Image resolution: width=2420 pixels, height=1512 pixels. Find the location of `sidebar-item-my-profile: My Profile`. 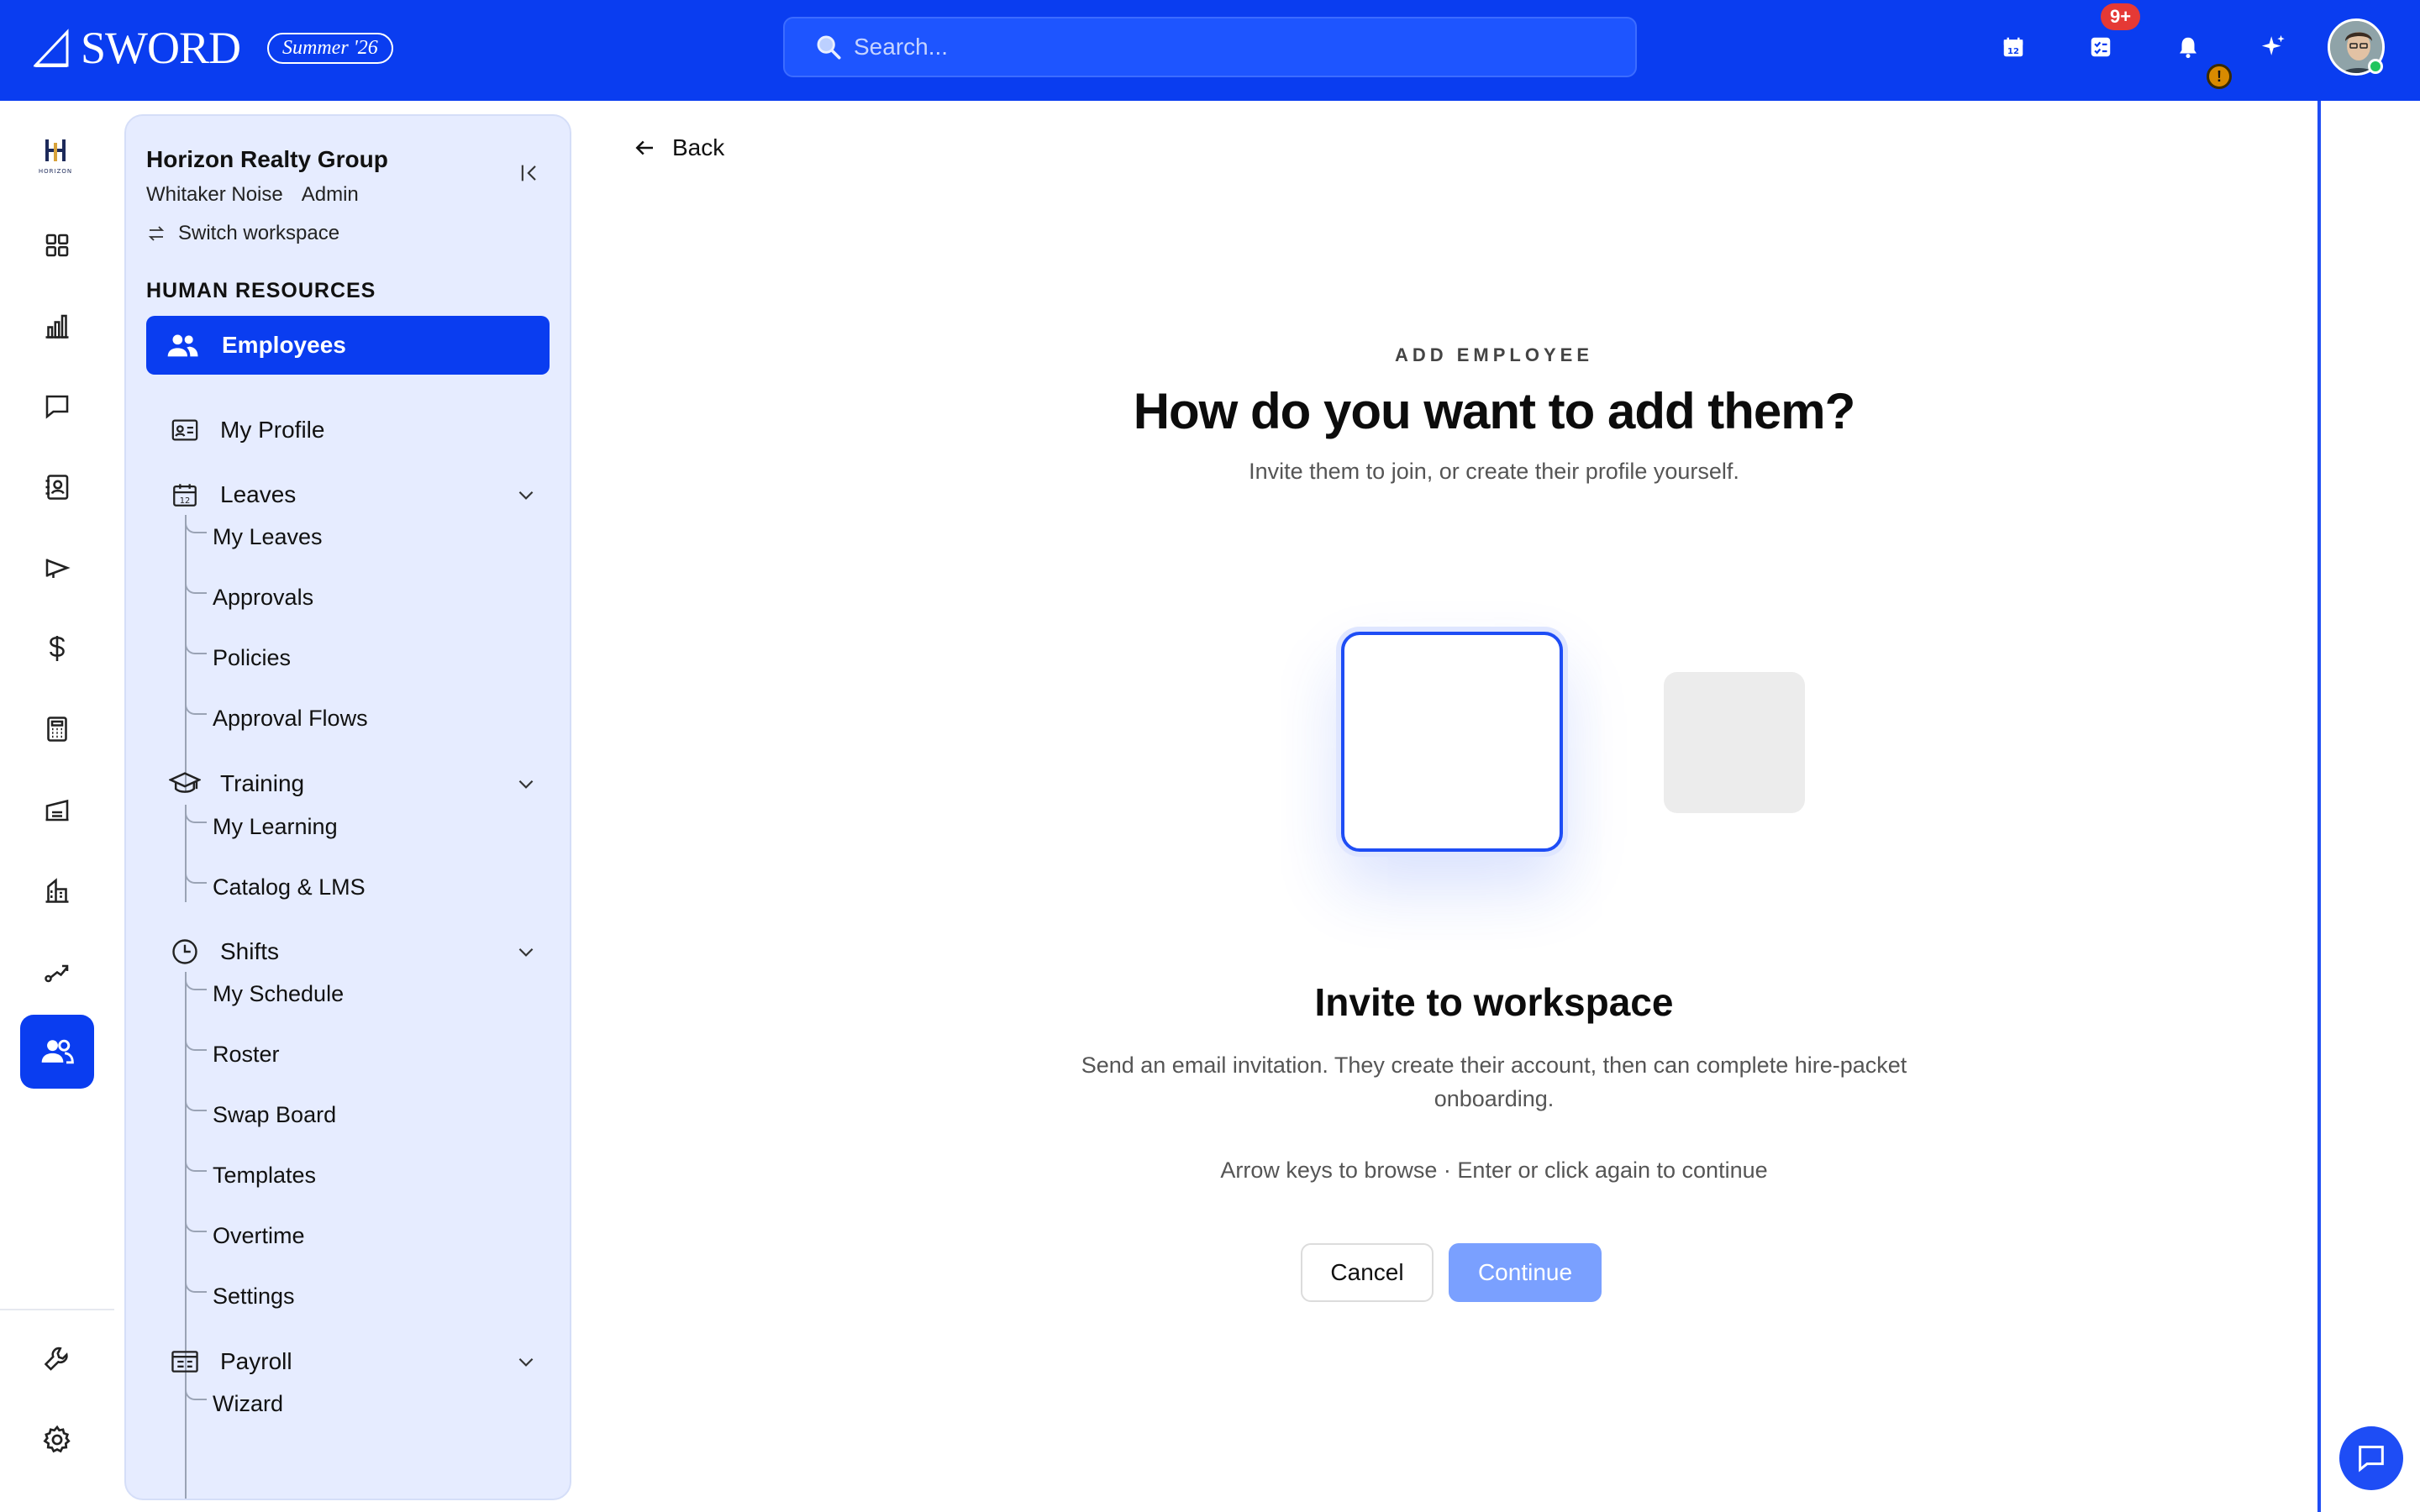

sidebar-item-my-profile: My Profile is located at coordinates (246, 430).